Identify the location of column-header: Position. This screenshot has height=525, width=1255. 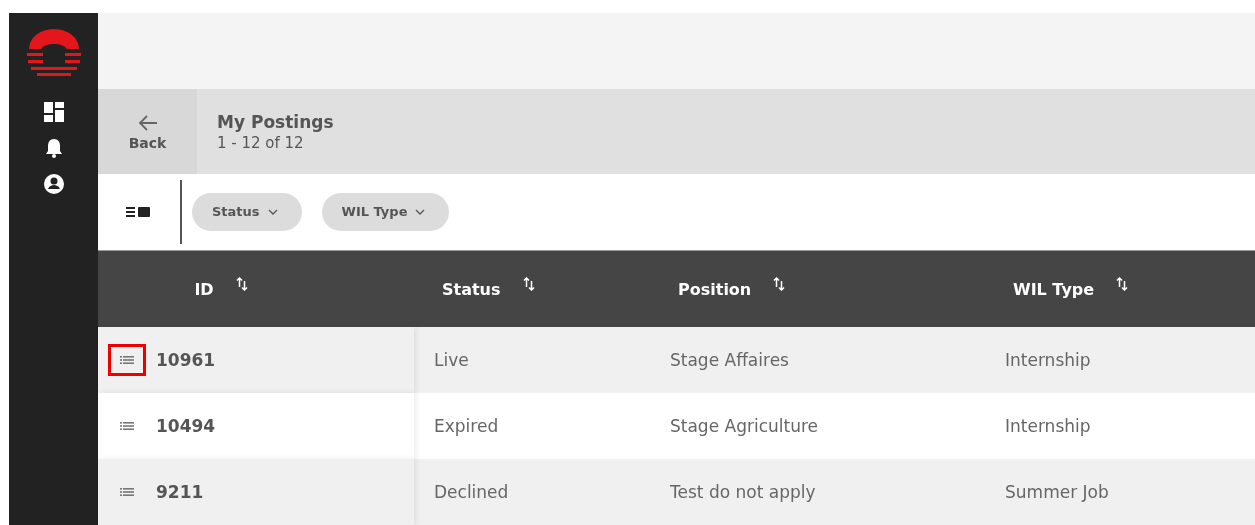
(817, 288).